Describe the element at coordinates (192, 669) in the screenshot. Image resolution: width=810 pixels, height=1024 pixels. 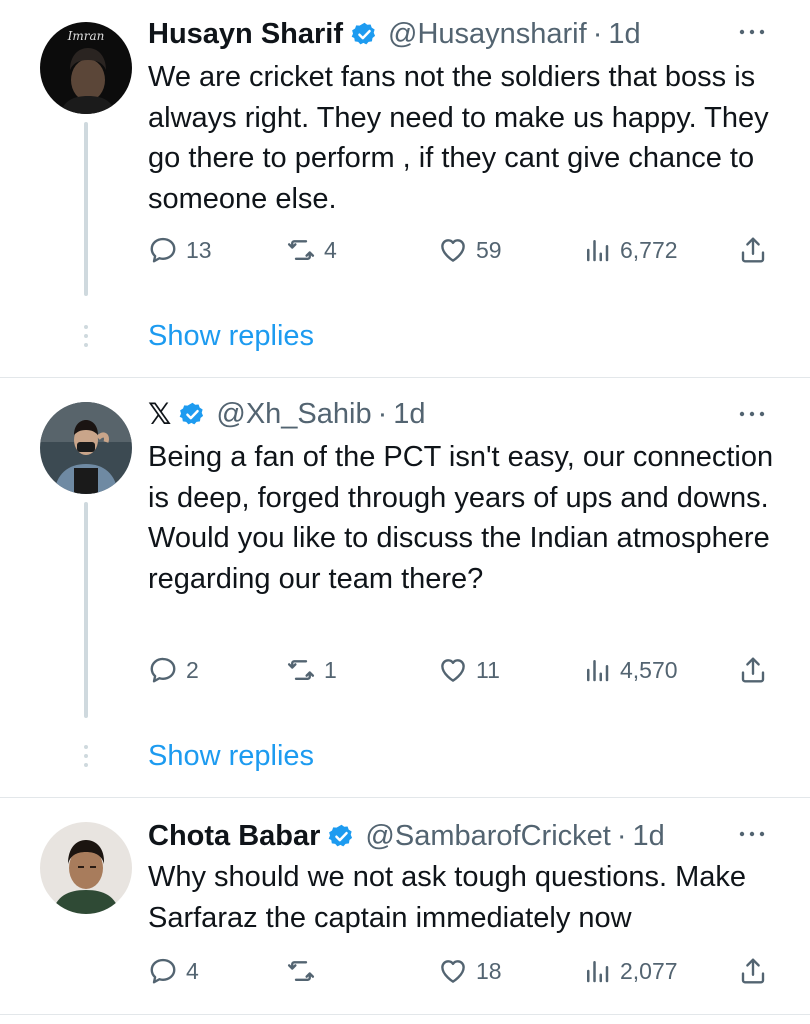
I see `reply-count: 2` at that location.